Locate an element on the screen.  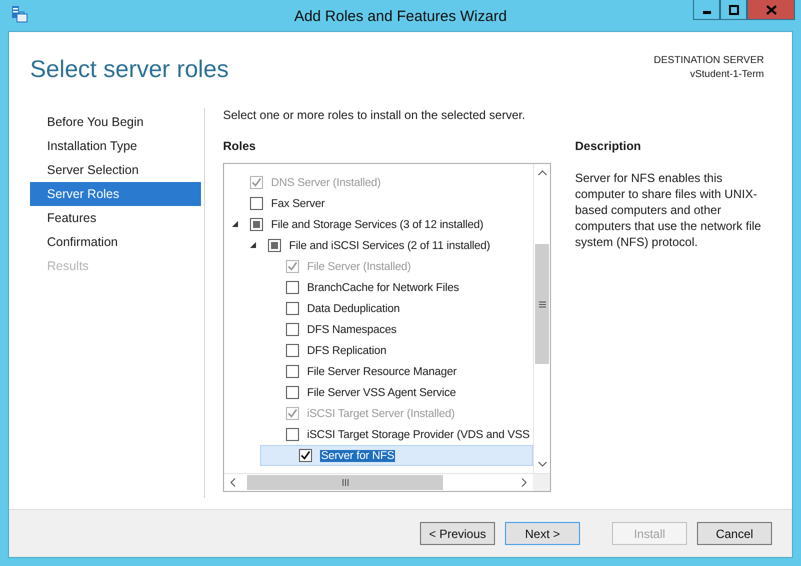
wizard-step: Server Selection is located at coordinates (115, 170).